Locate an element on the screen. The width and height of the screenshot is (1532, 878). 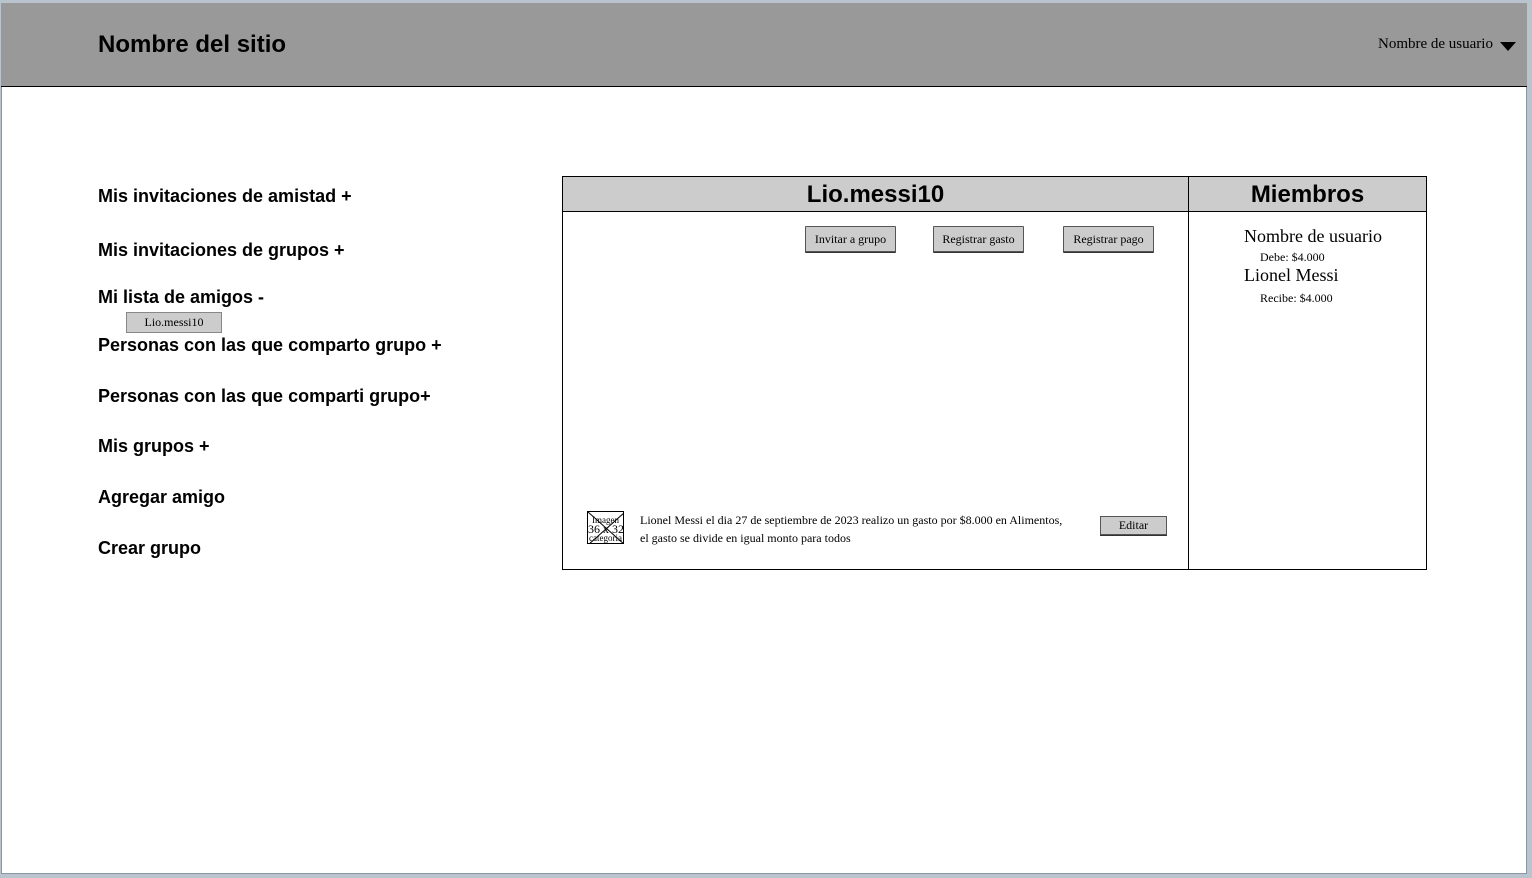
member-balance: Debe: $4.000 is located at coordinates (1292, 257).